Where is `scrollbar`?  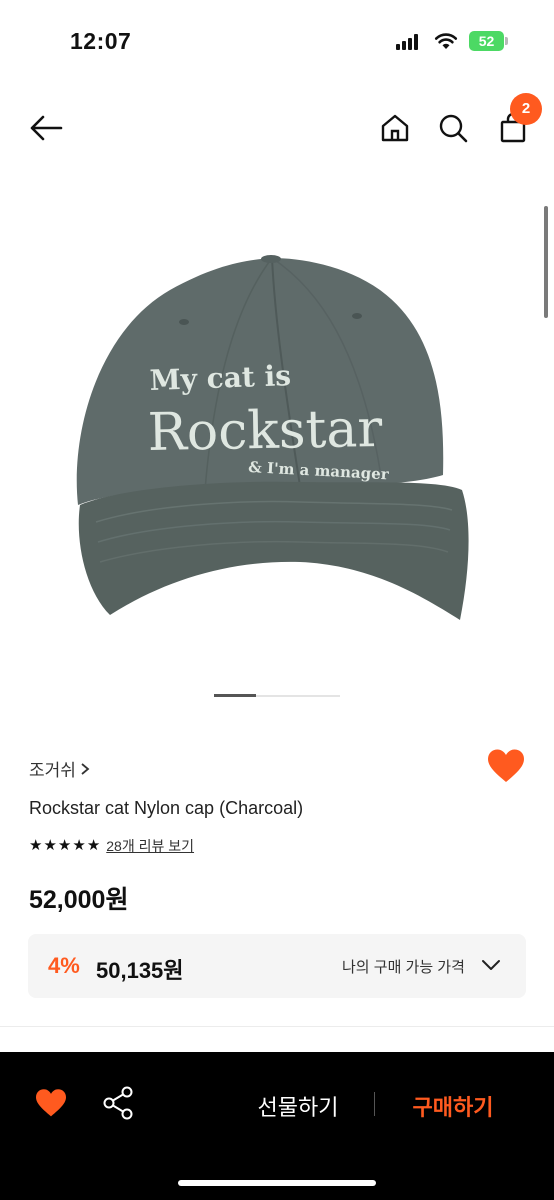 scrollbar is located at coordinates (546, 262).